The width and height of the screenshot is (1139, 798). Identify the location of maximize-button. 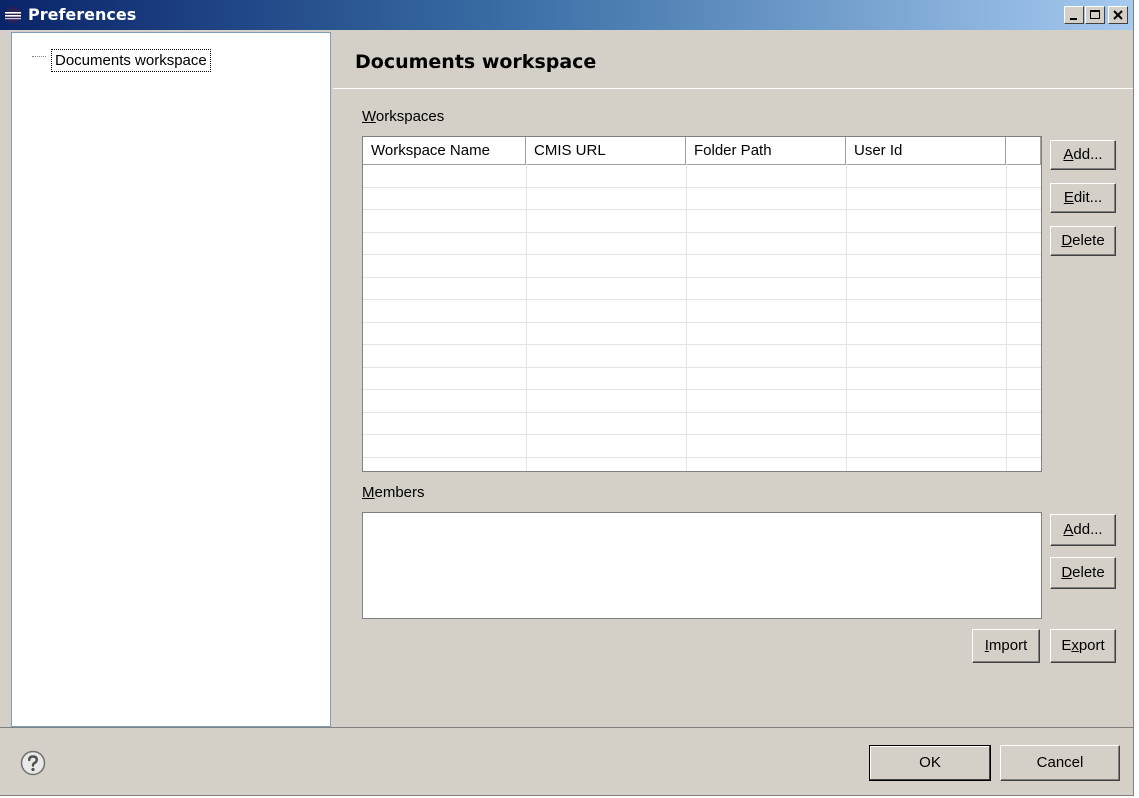
(1095, 15).